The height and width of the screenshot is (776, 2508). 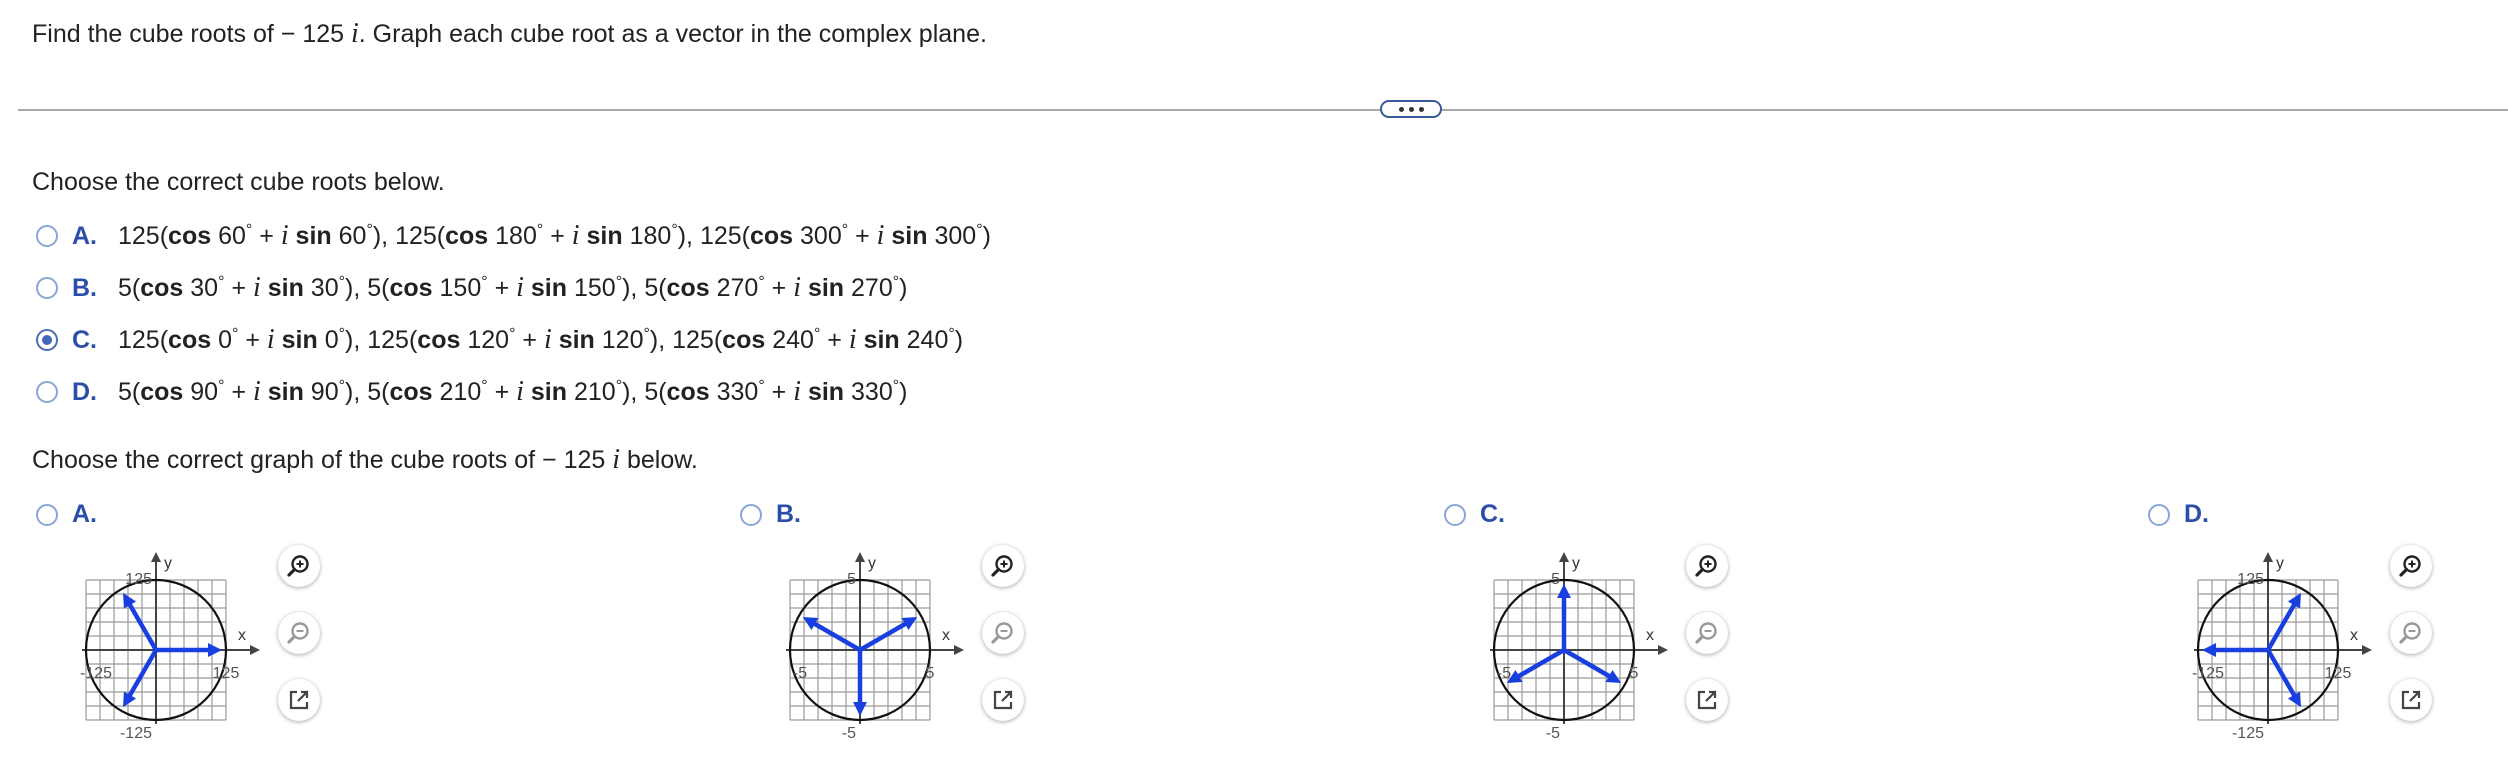 What do you see at coordinates (201, 392) in the screenshot?
I see `angle: 90` at bounding box center [201, 392].